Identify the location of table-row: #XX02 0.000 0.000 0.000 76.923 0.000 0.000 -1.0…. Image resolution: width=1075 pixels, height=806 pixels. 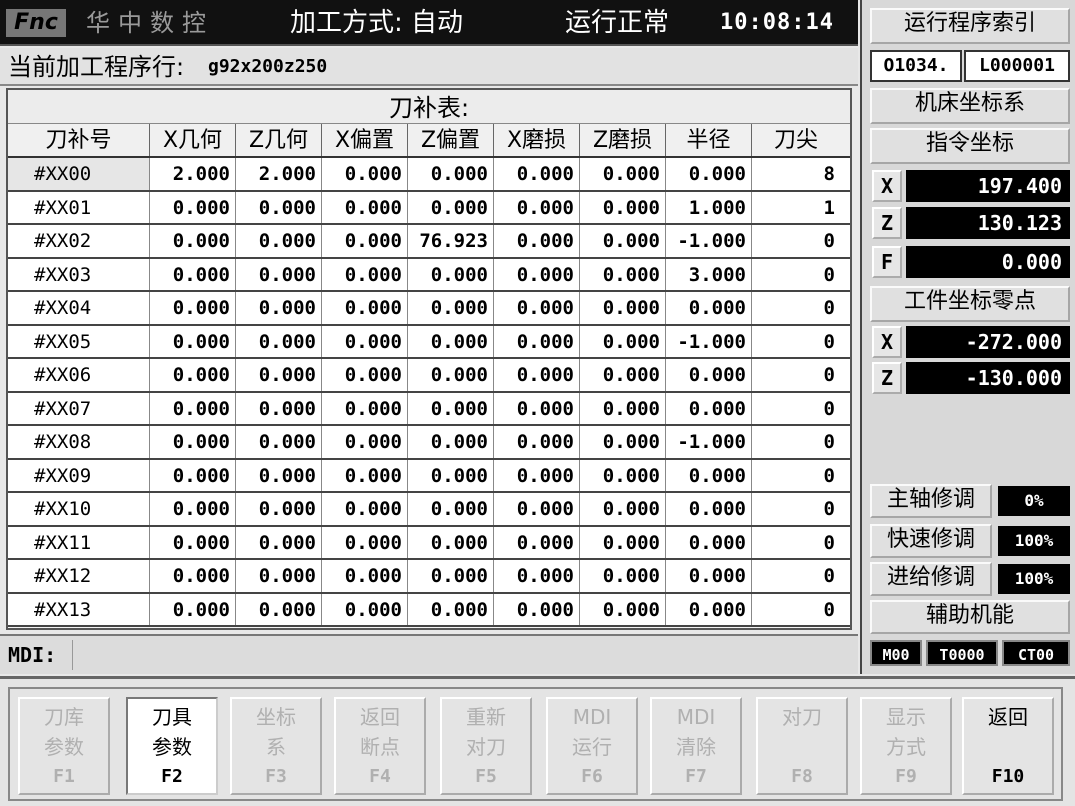
(429, 242).